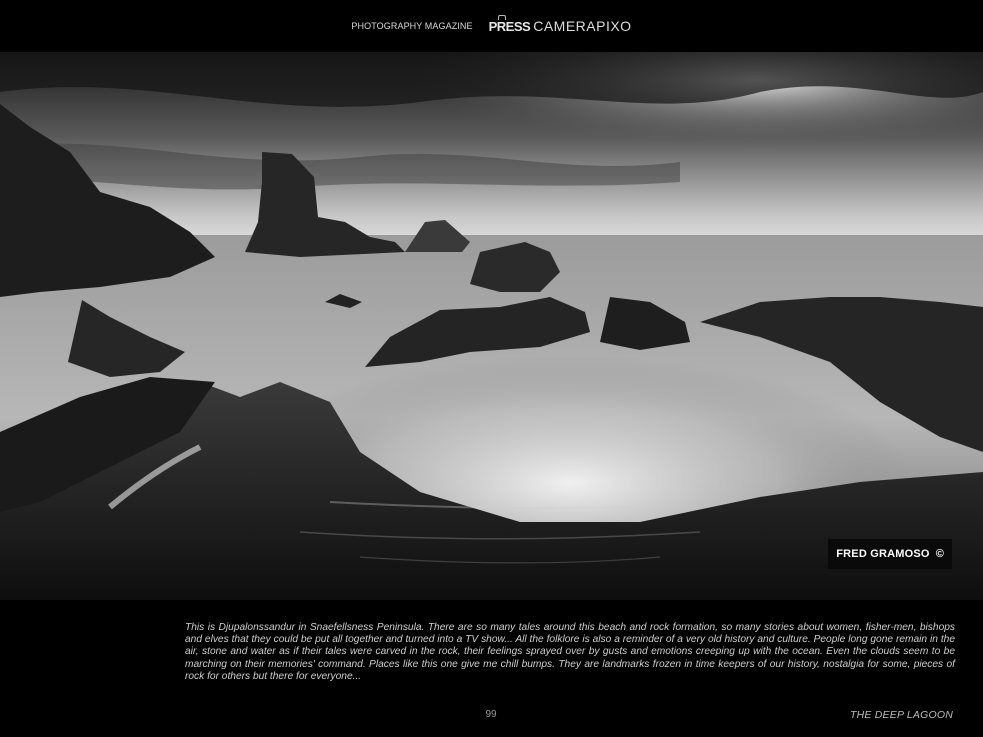 The image size is (983, 737). I want to click on footer-section-title: THE DEEP LAGOON, so click(901, 715).